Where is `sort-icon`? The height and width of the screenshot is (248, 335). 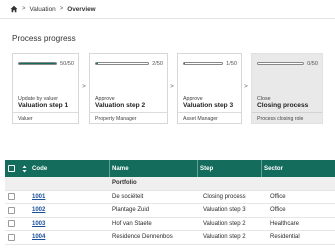 sort-icon is located at coordinates (24, 169).